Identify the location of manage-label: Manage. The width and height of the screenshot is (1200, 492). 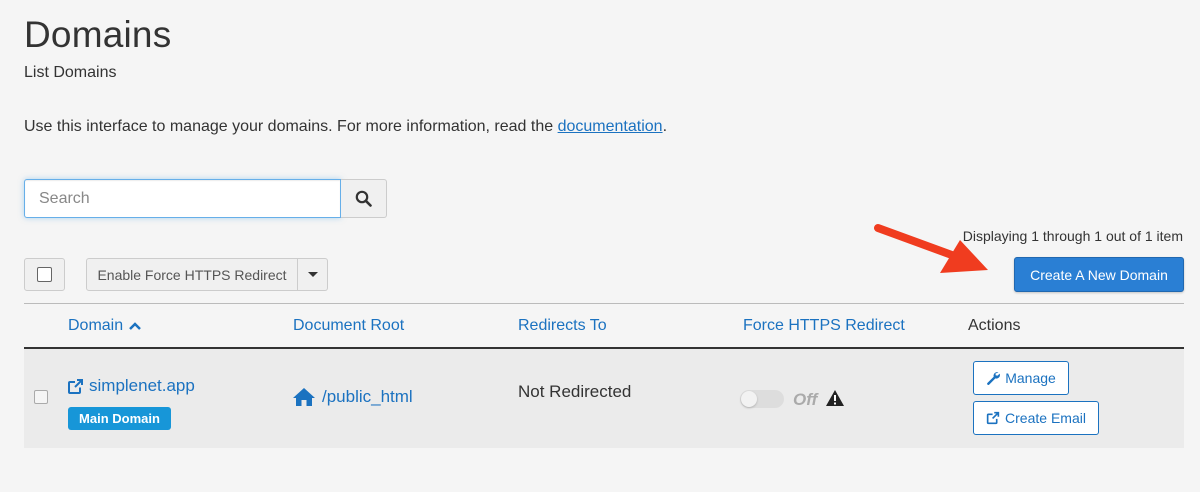
(1030, 378).